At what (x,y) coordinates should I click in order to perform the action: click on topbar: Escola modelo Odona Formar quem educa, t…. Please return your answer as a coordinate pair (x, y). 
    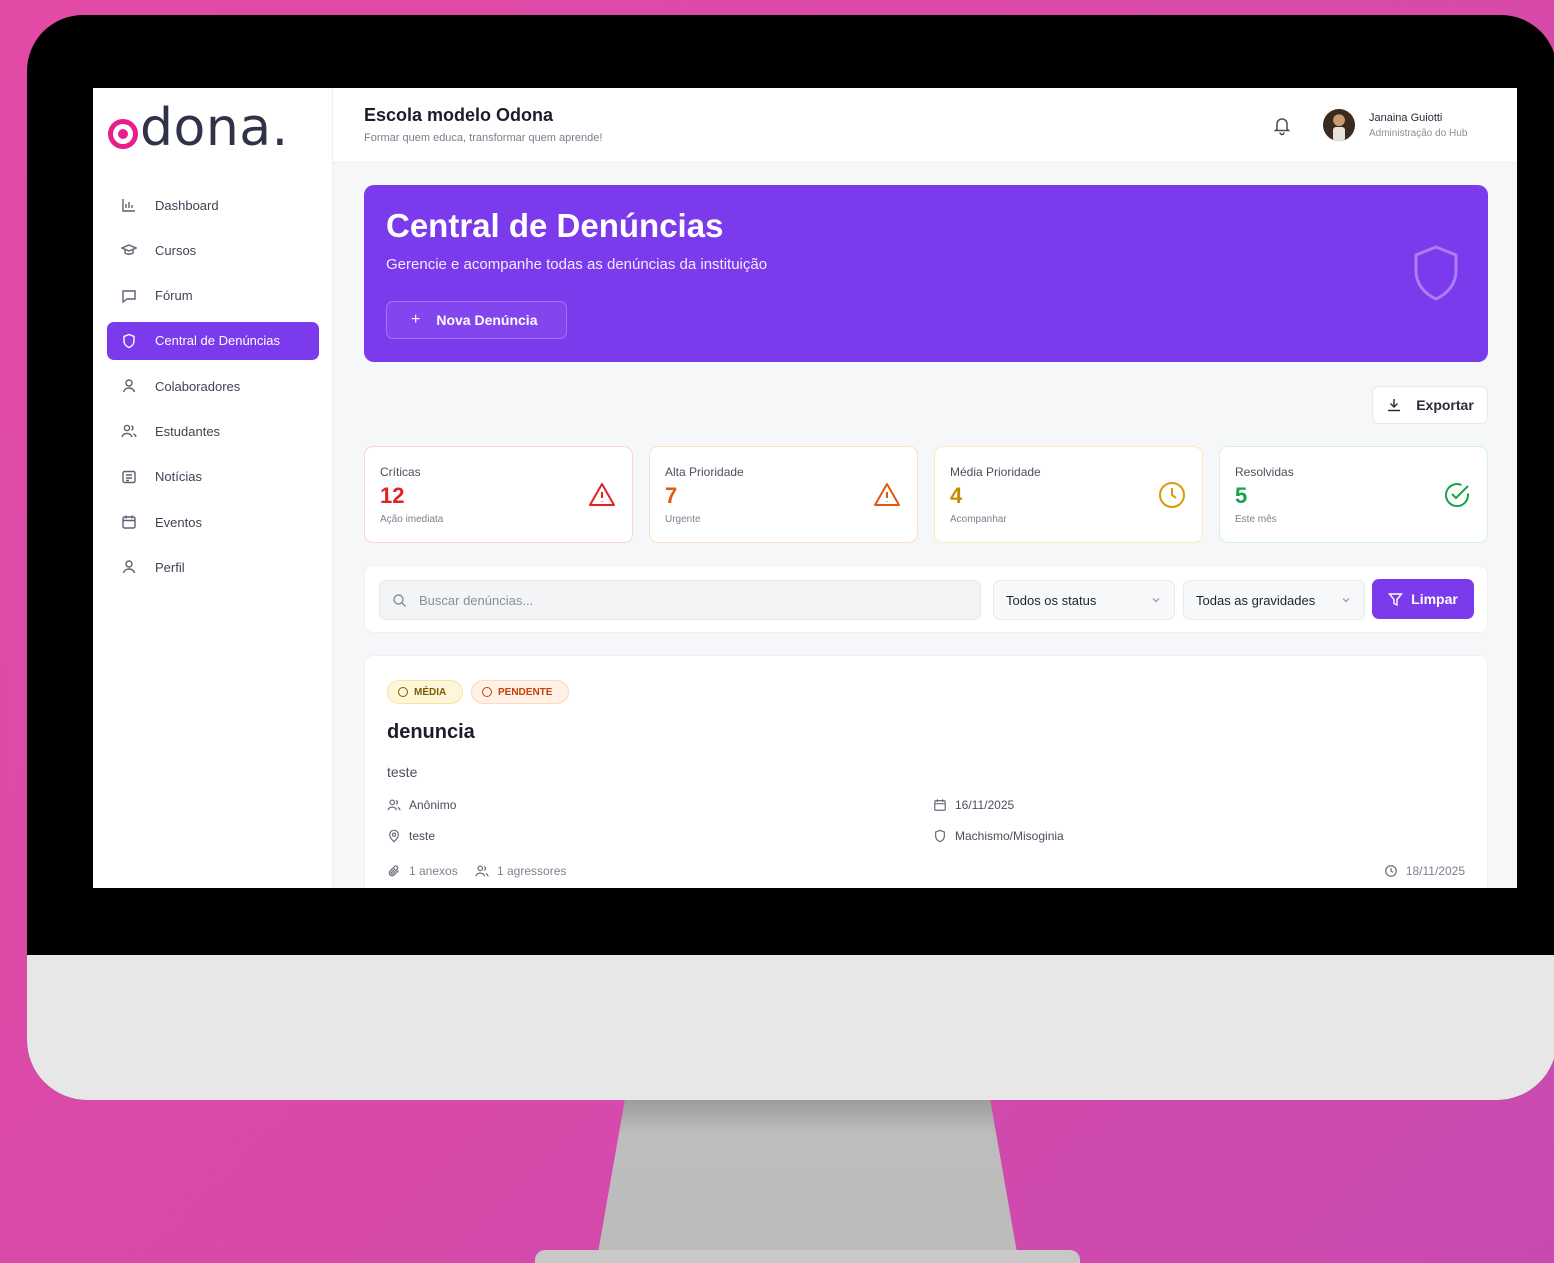
    Looking at the image, I should click on (925, 125).